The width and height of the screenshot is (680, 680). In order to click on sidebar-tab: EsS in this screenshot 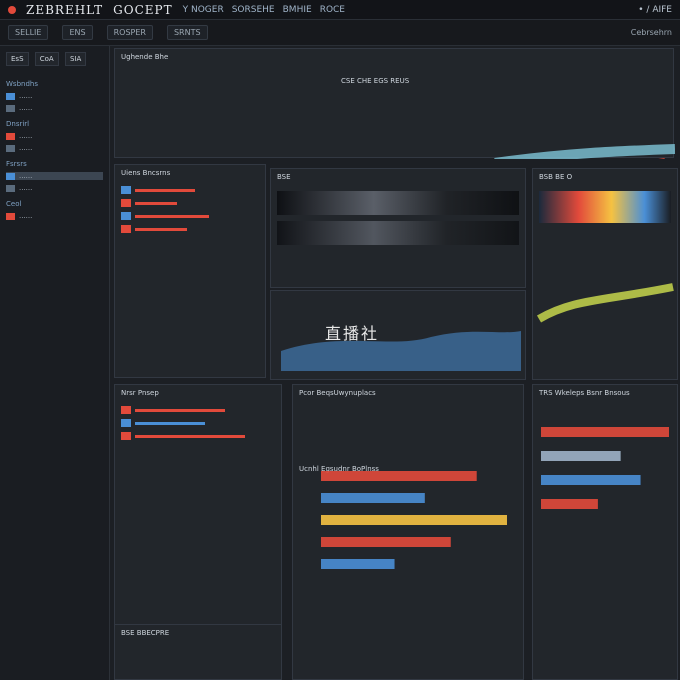, I will do `click(17, 59)`.